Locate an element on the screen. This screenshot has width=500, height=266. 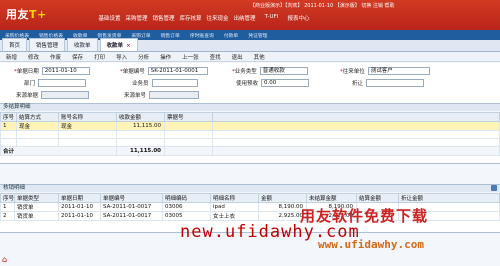
col-filler is located at coordinates (356, 117).